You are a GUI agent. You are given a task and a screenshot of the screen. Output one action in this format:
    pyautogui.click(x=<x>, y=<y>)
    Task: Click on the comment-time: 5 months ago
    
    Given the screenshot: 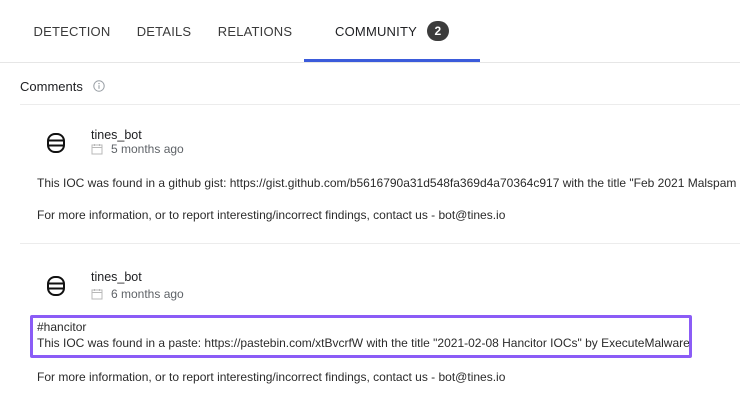 What is the action you would take?
    pyautogui.click(x=147, y=149)
    